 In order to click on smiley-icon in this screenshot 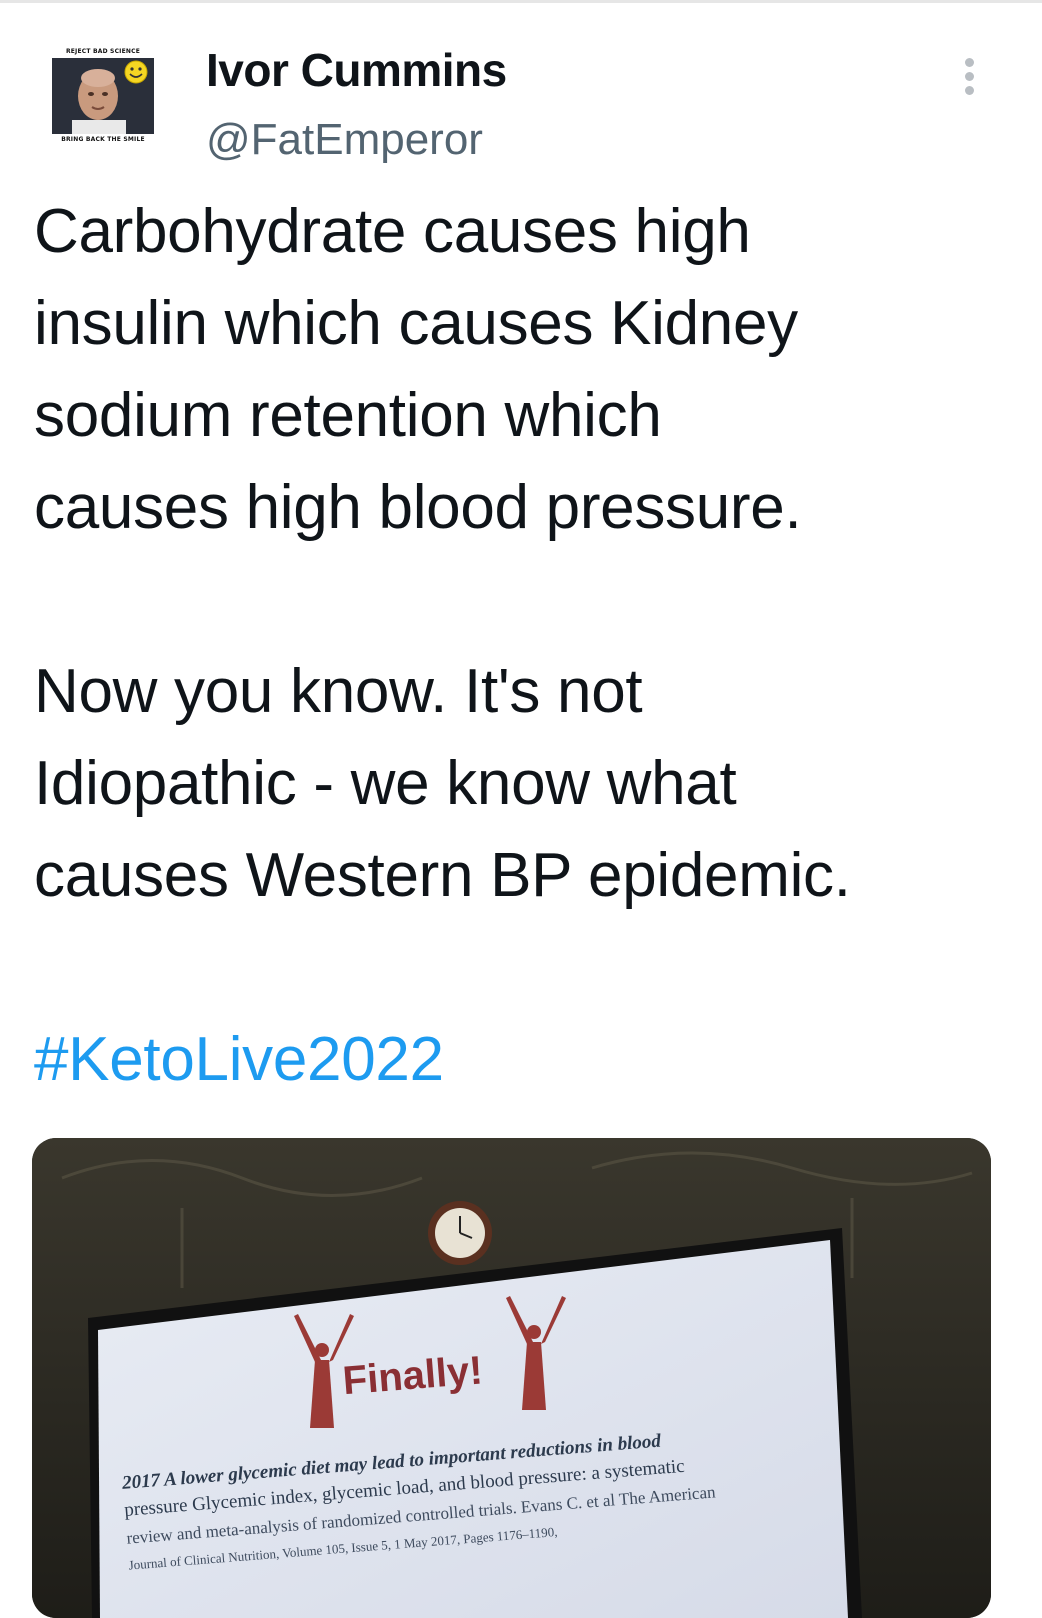, I will do `click(136, 72)`.